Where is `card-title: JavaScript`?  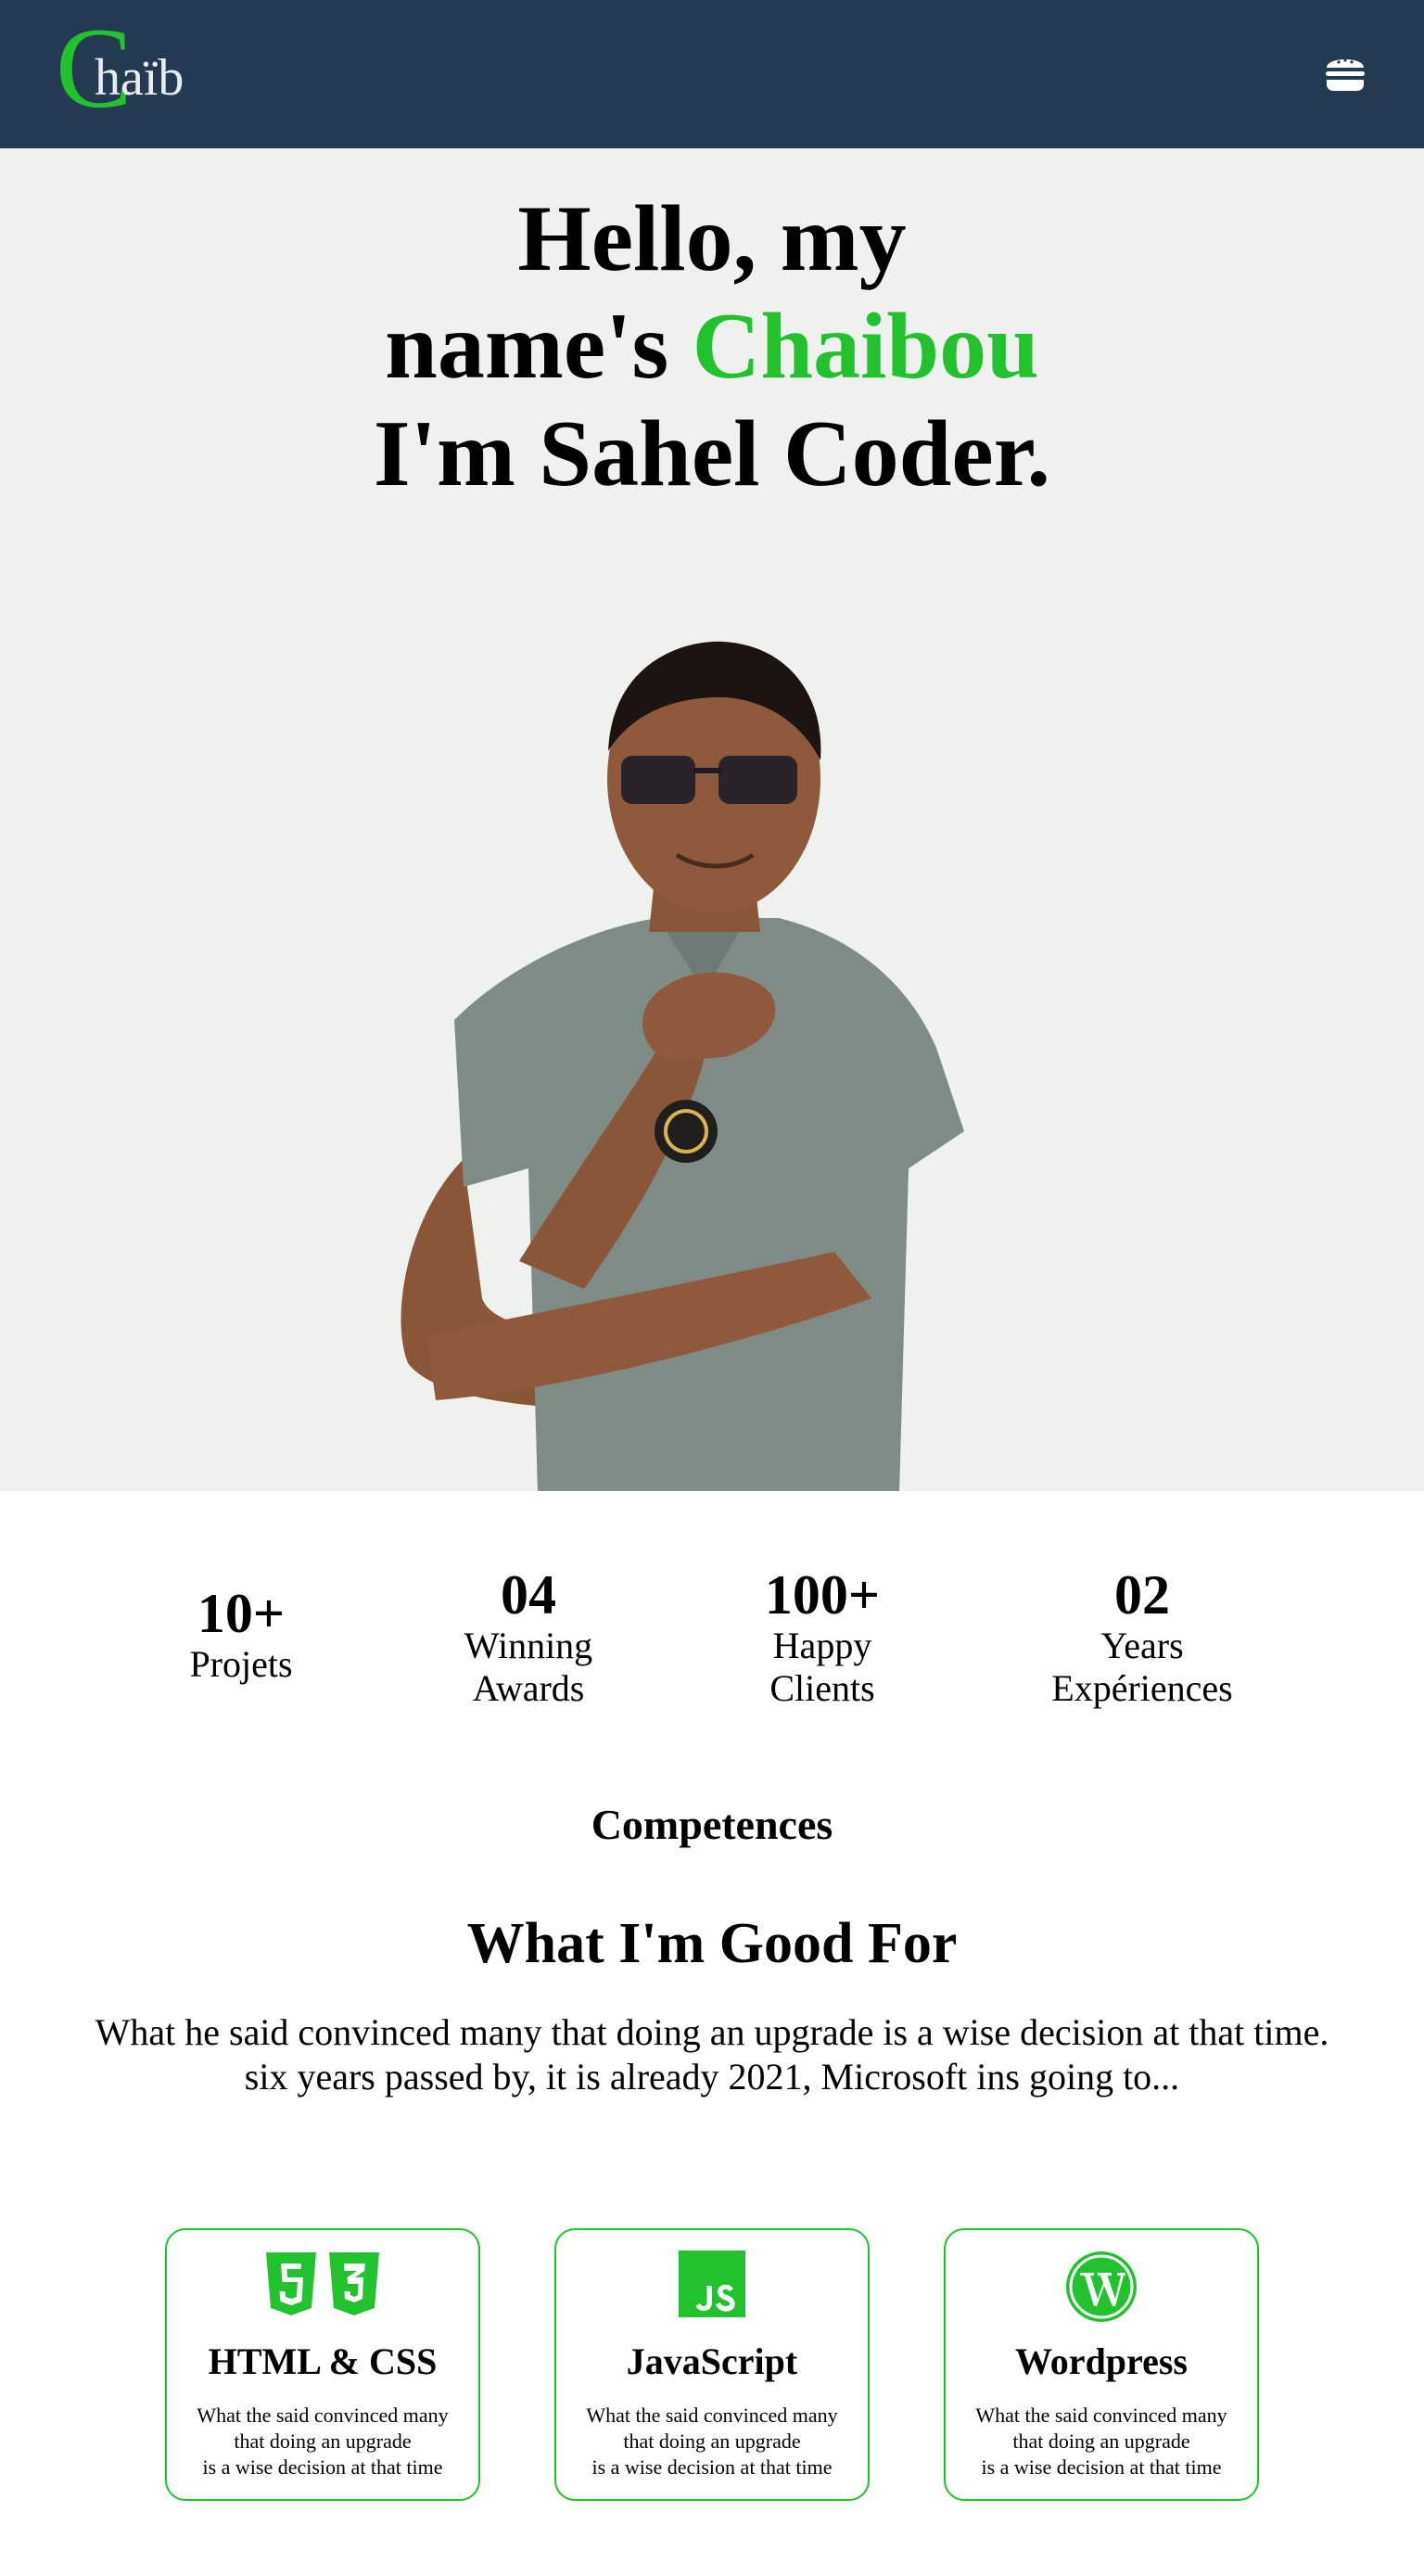 card-title: JavaScript is located at coordinates (712, 2361).